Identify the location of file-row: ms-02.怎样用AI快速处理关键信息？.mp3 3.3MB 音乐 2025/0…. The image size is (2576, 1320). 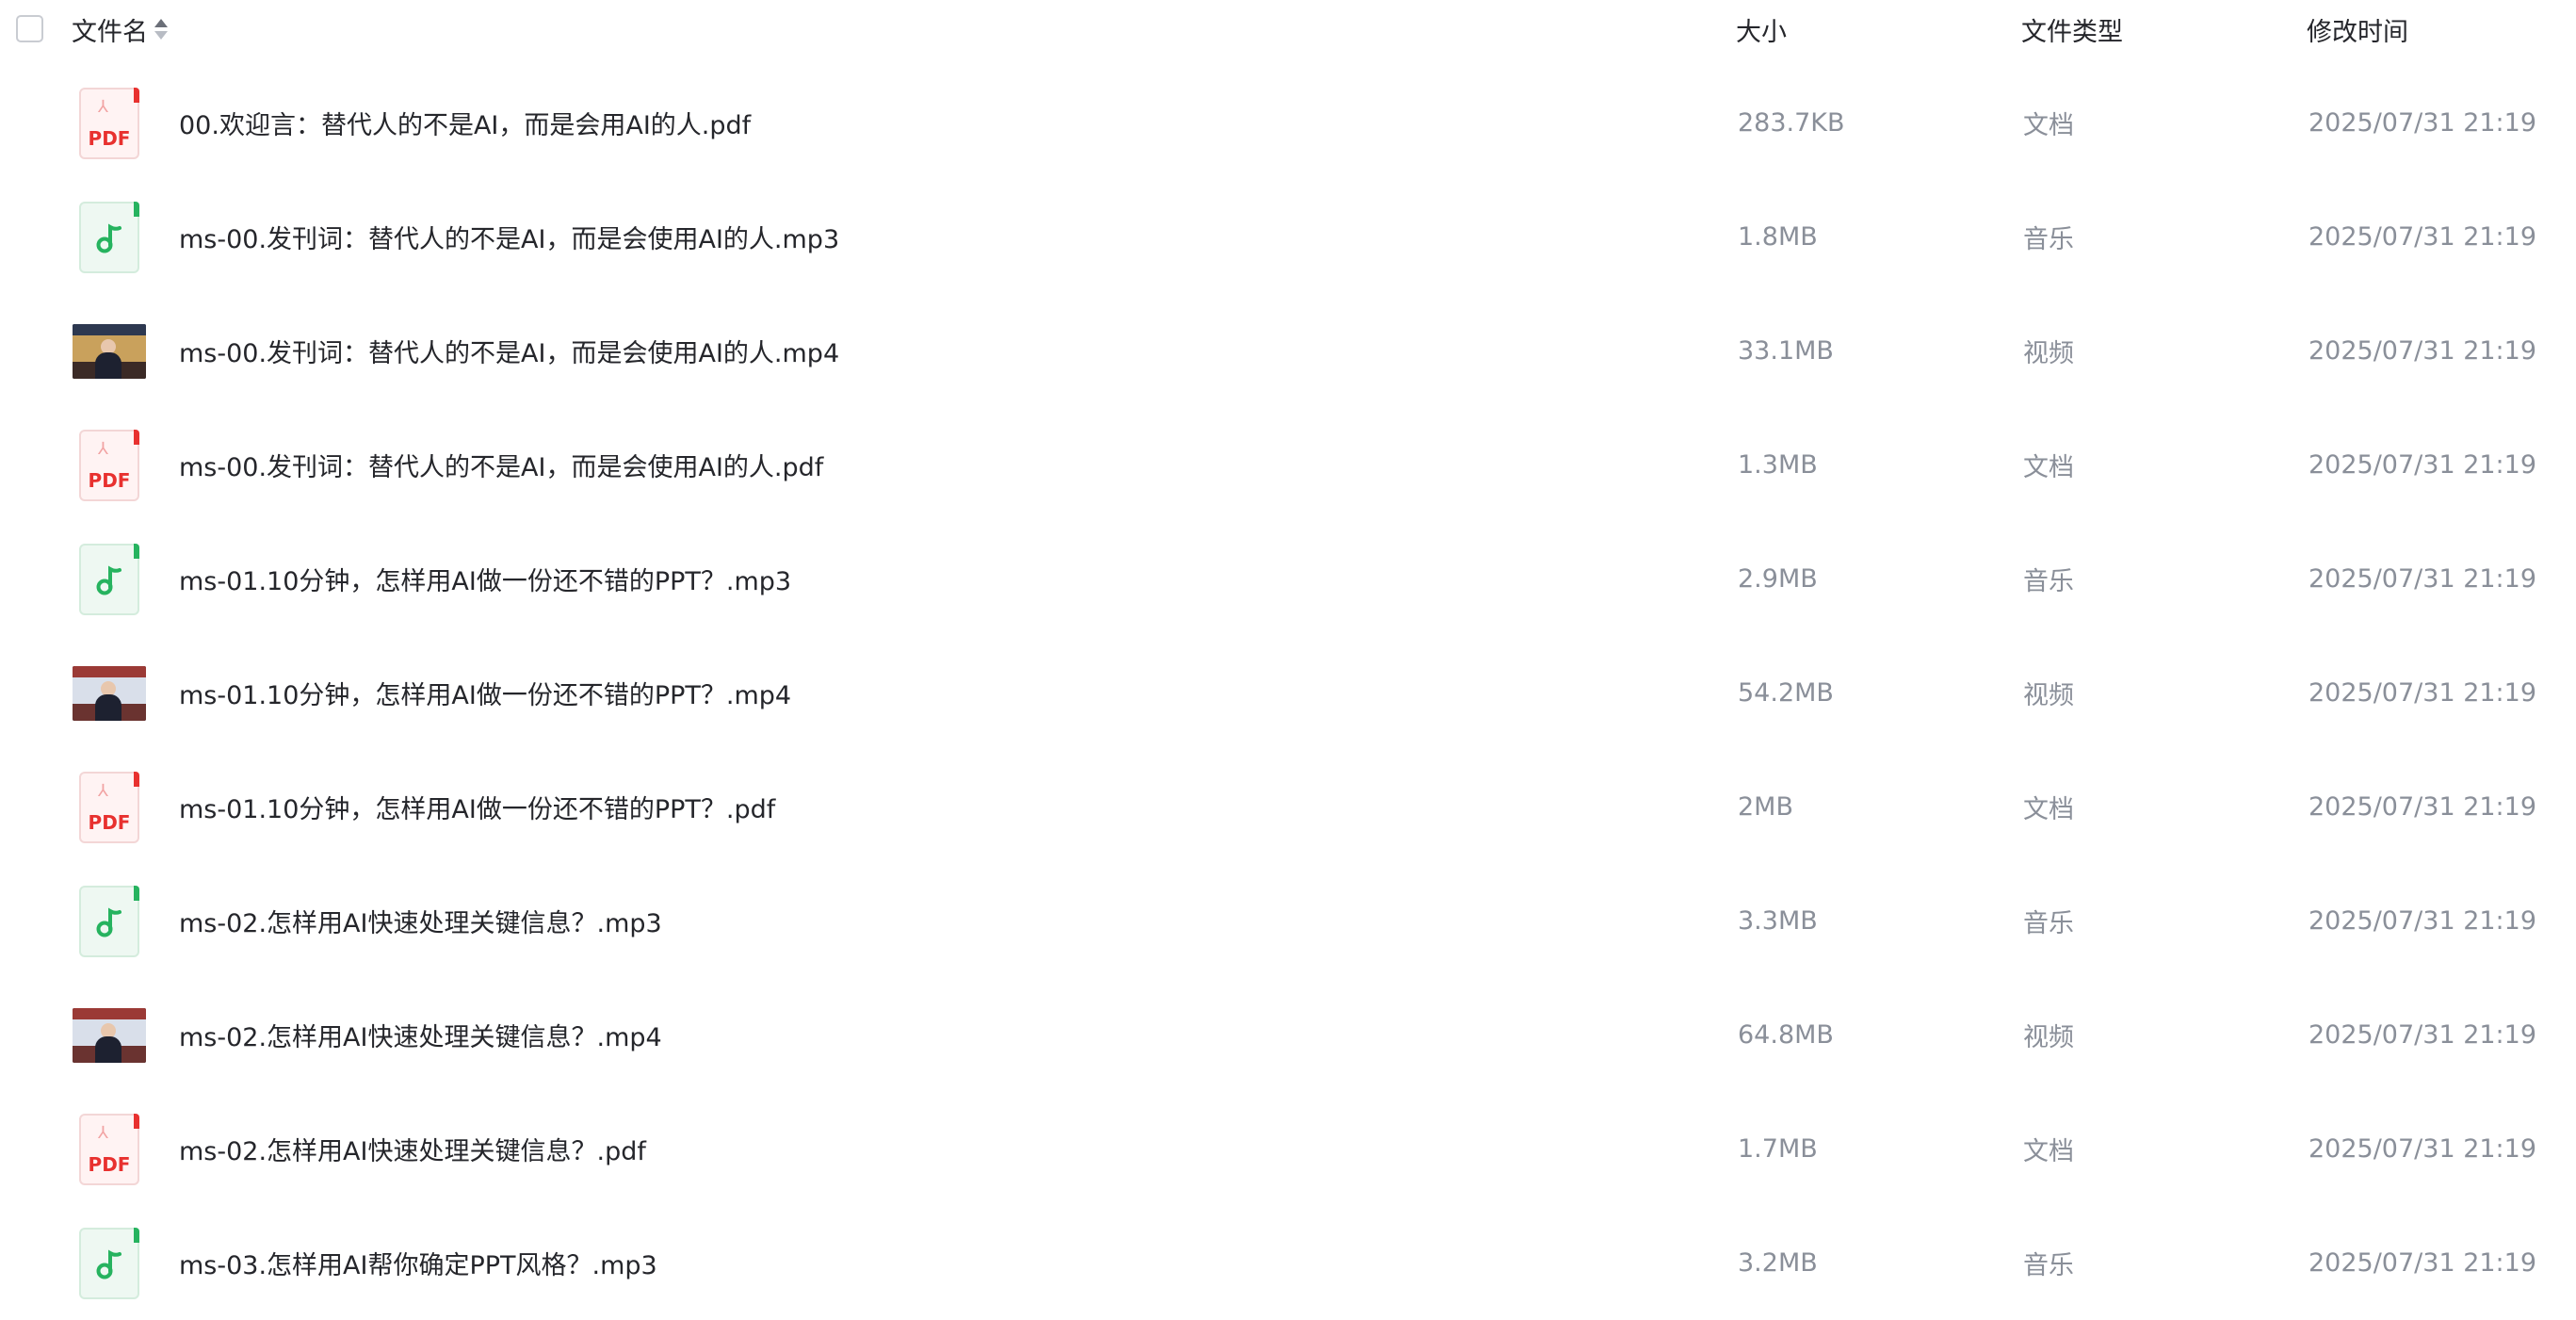
(1288, 921).